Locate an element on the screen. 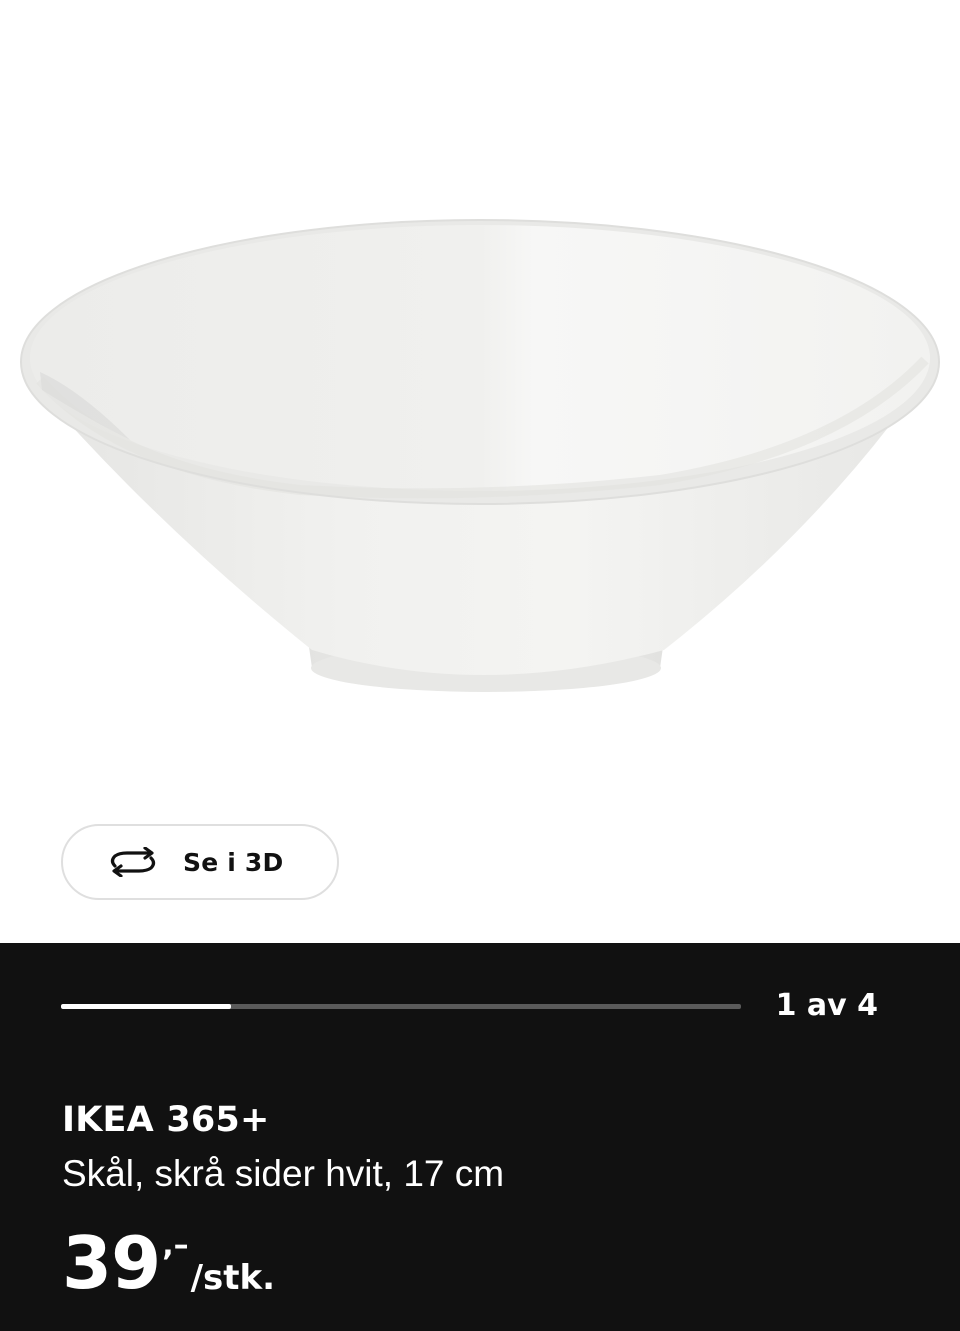  product-price: 39 ,– /stk. is located at coordinates (168, 1263).